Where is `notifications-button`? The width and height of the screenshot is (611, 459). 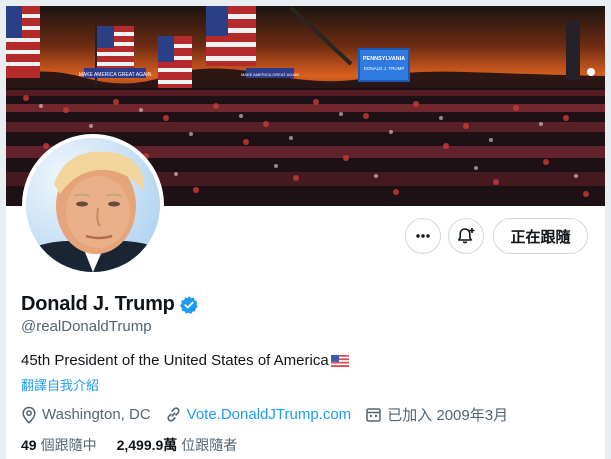 notifications-button is located at coordinates (466, 236).